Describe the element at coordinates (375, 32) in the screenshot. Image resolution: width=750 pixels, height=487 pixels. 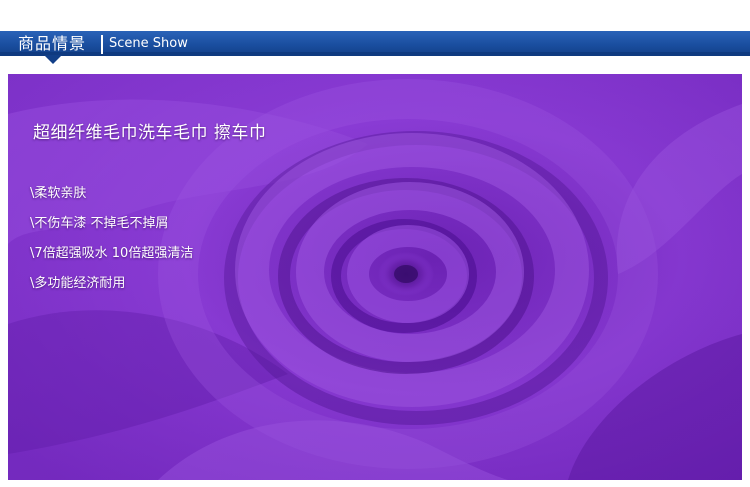
I see `section-header: 商品情景 Scene Show` at that location.